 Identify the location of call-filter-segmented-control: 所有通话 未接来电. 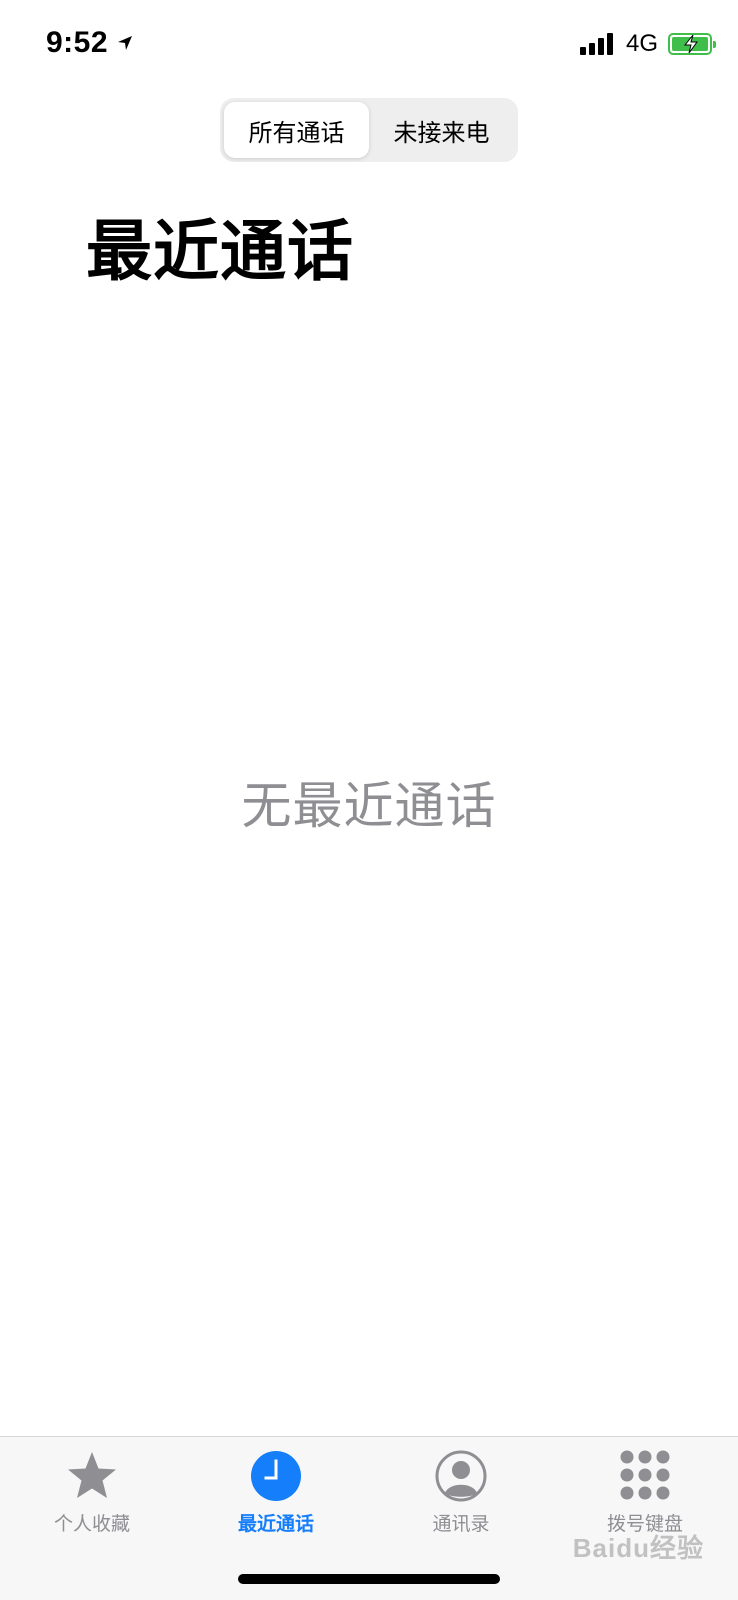
(369, 130).